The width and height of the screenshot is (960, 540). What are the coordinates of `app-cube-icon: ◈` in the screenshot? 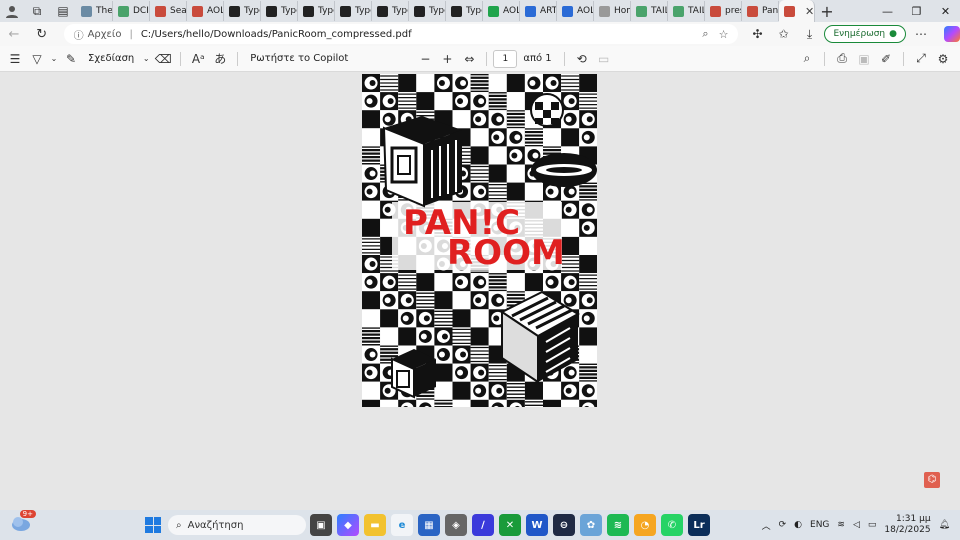 It's located at (456, 525).